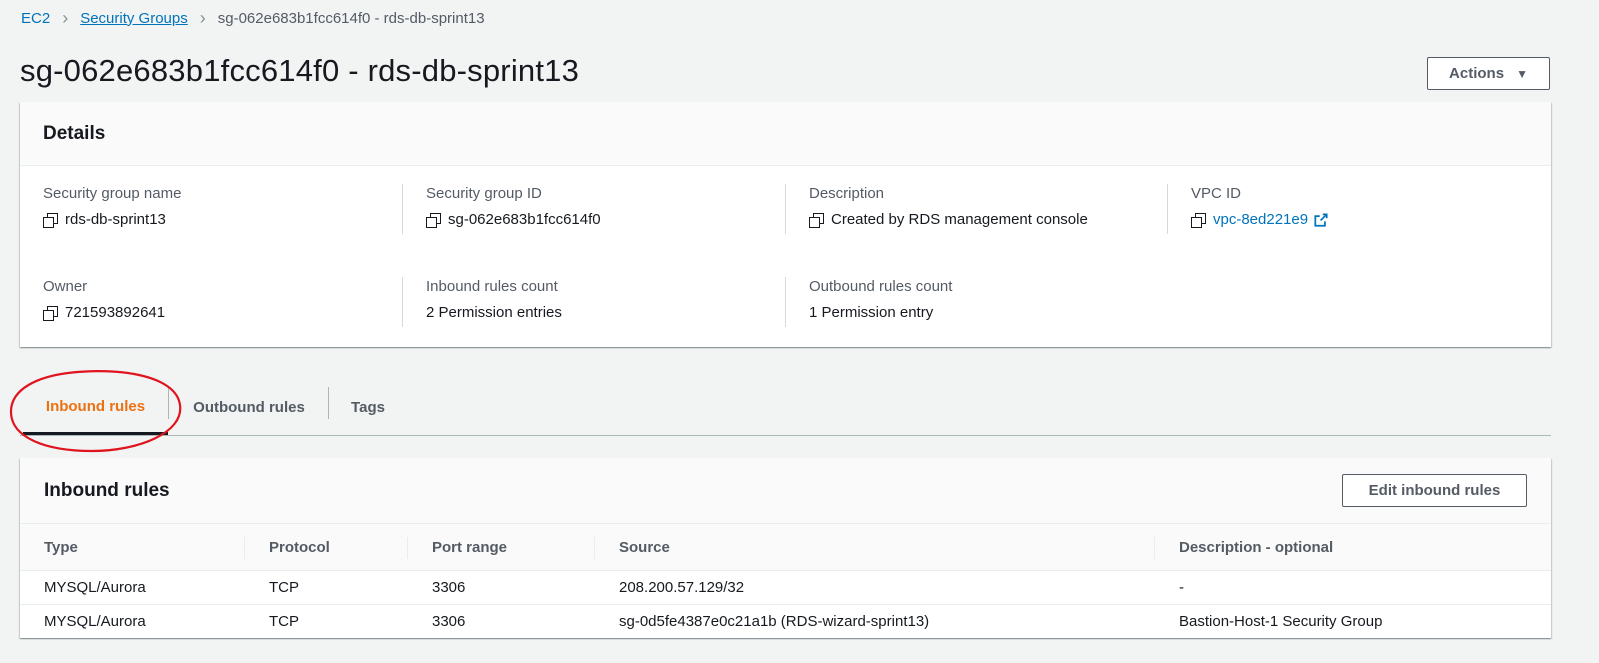 The width and height of the screenshot is (1599, 663). I want to click on field-label: Security group ID, so click(484, 193).